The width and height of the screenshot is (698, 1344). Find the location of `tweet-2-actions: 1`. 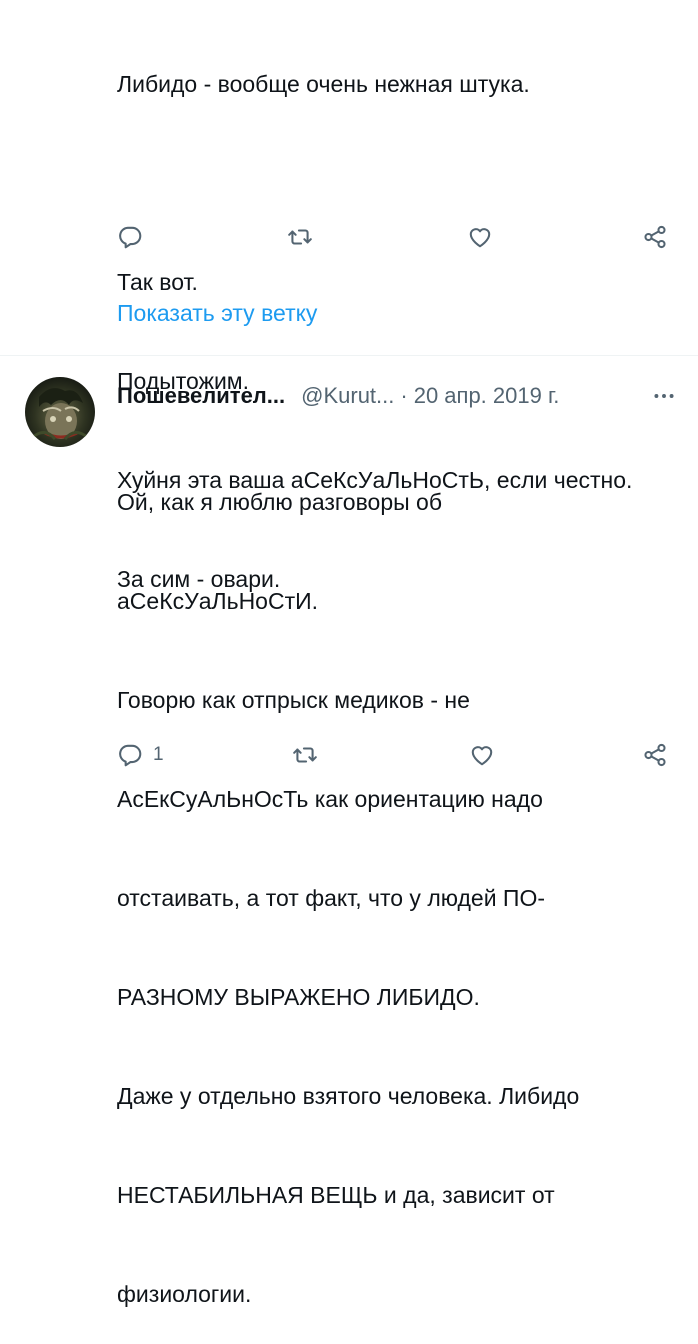

tweet-2-actions: 1 is located at coordinates (395, 755).